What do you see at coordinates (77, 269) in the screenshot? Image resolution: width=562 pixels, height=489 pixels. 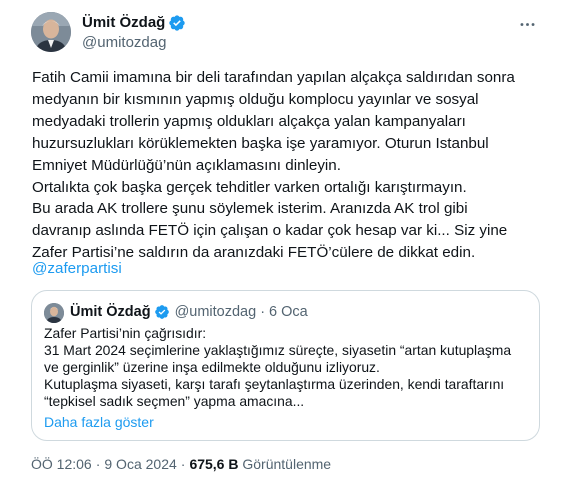 I see `mention-link: @zaferpartisi` at bounding box center [77, 269].